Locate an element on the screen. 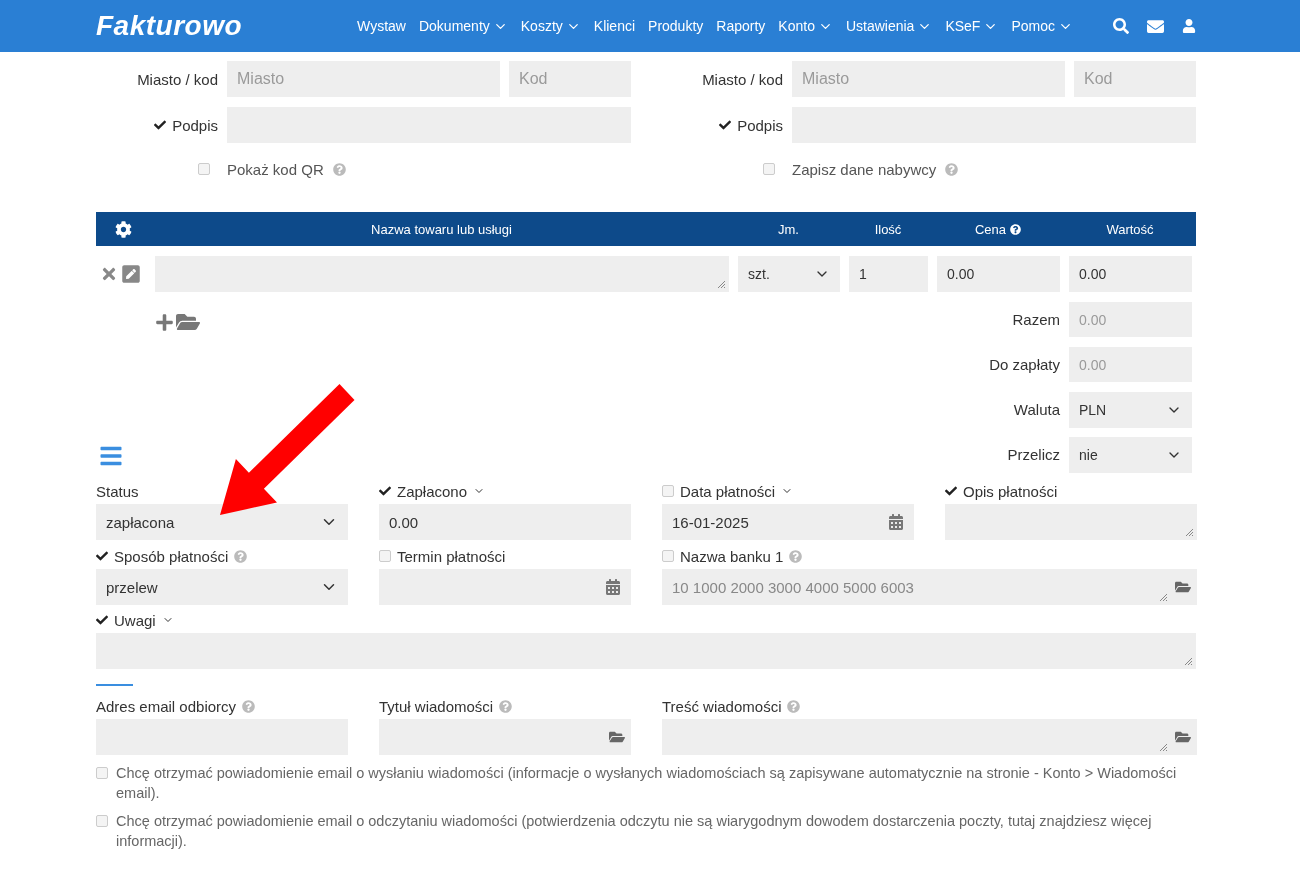 Image resolution: width=1300 pixels, height=869 pixels. checkbox-label: Pokaż kod QR is located at coordinates (275, 169).